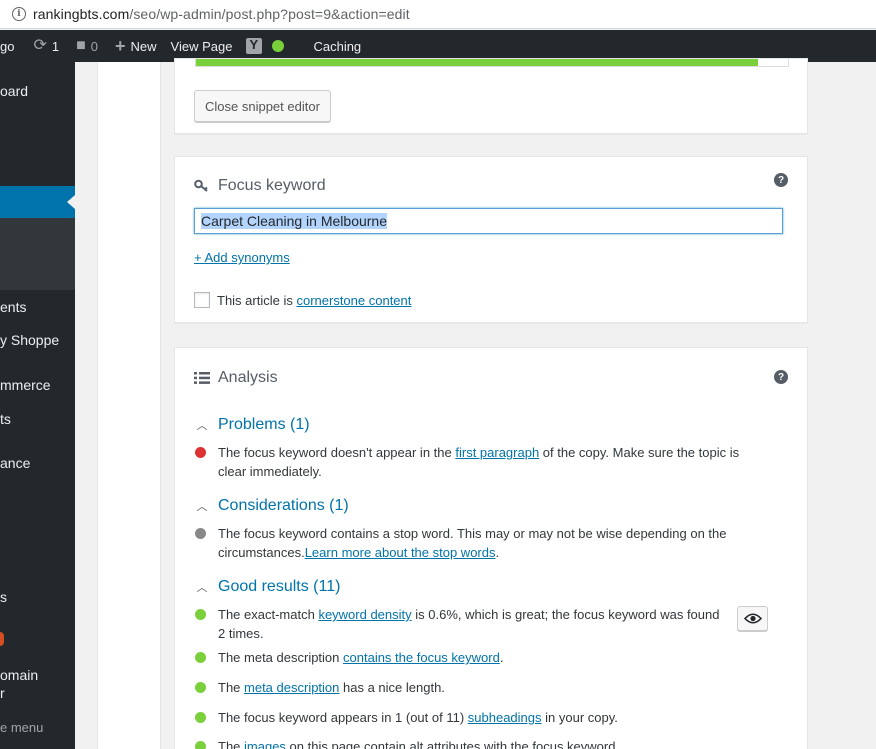 The image size is (876, 749). I want to click on close-snippet-editor-button: Close snippet editor, so click(262, 106).